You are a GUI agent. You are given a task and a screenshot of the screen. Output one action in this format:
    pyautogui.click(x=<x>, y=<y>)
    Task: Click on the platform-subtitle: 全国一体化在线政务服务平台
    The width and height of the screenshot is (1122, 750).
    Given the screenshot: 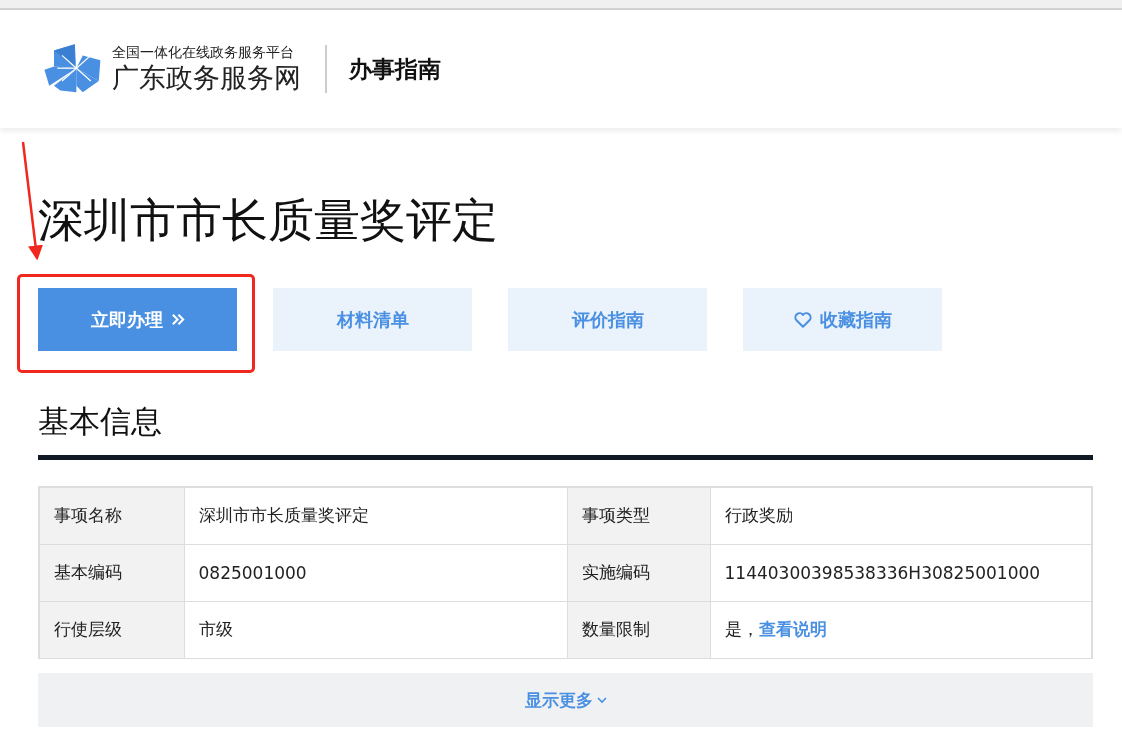 What is the action you would take?
    pyautogui.click(x=203, y=52)
    